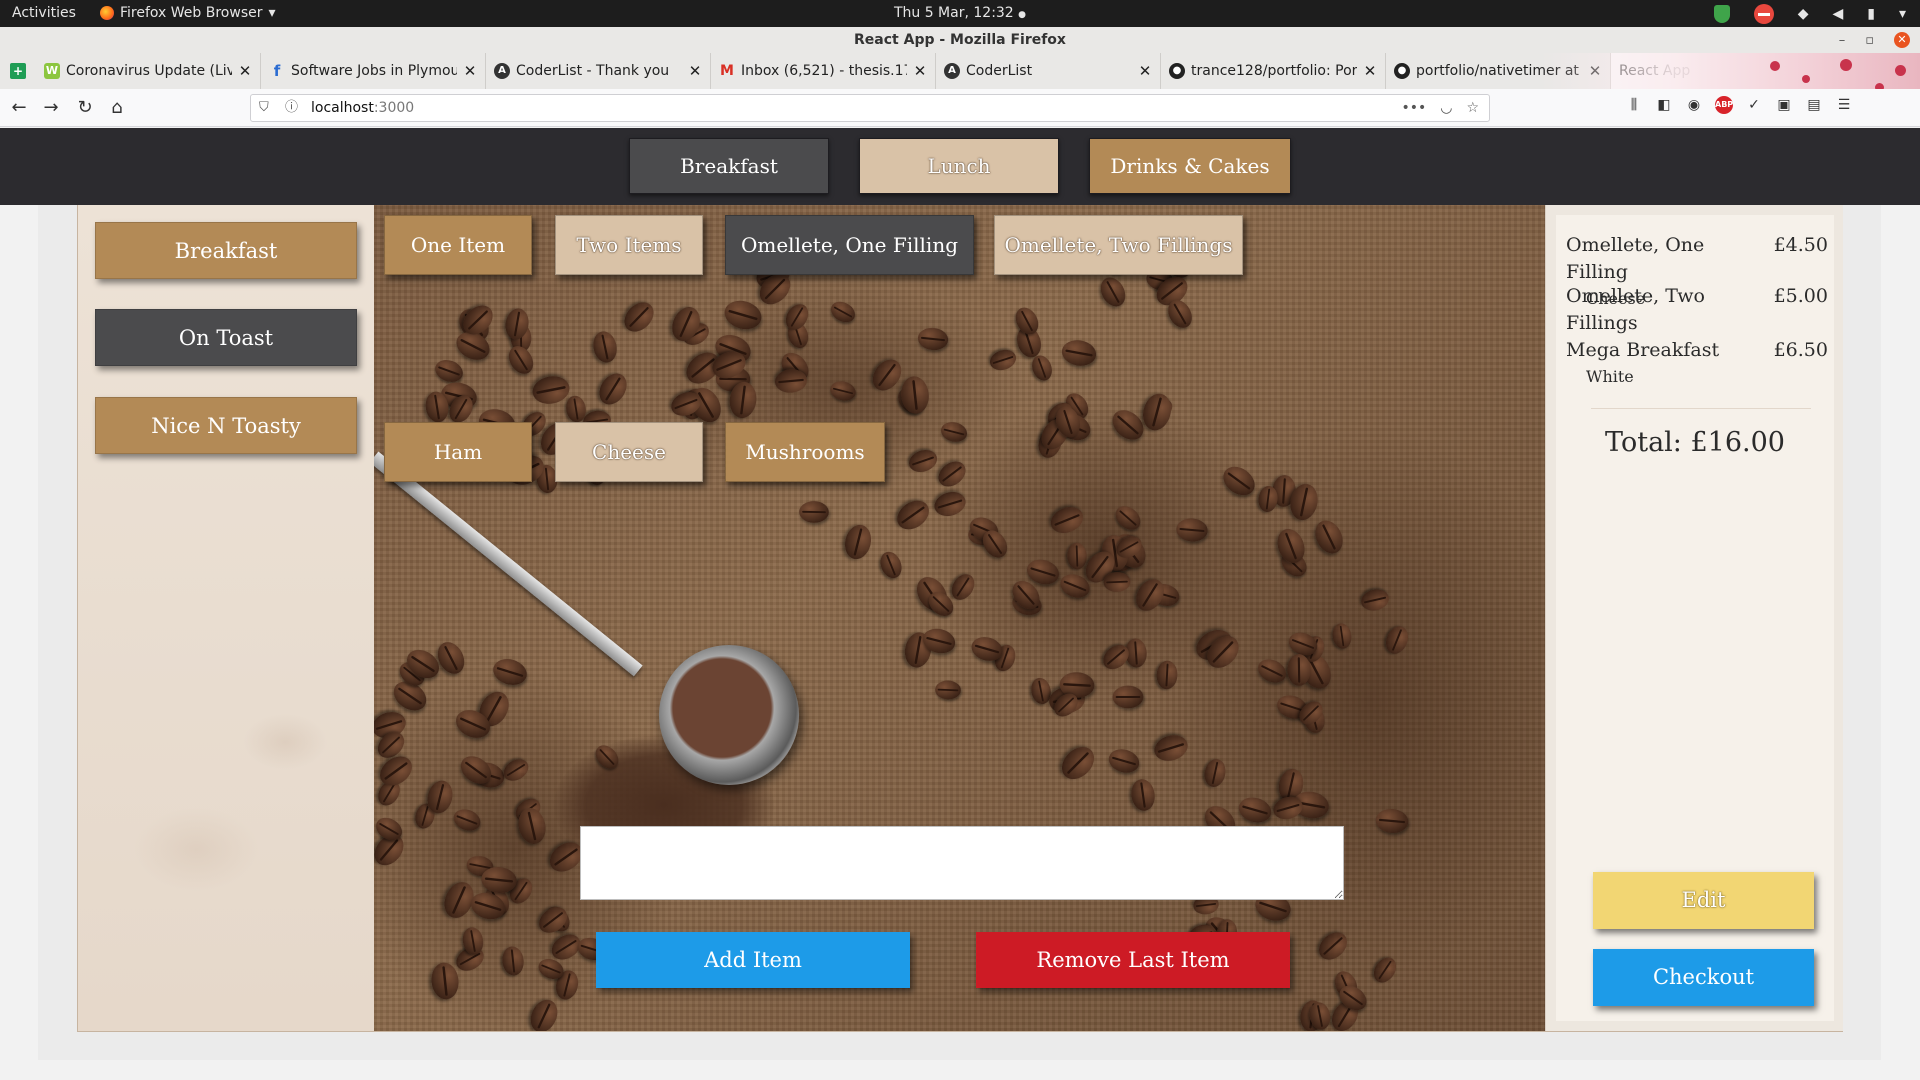 Image resolution: width=1920 pixels, height=1080 pixels. What do you see at coordinates (226, 425) in the screenshot?
I see `category-nice-n-toasty-button: Nice N Toasty` at bounding box center [226, 425].